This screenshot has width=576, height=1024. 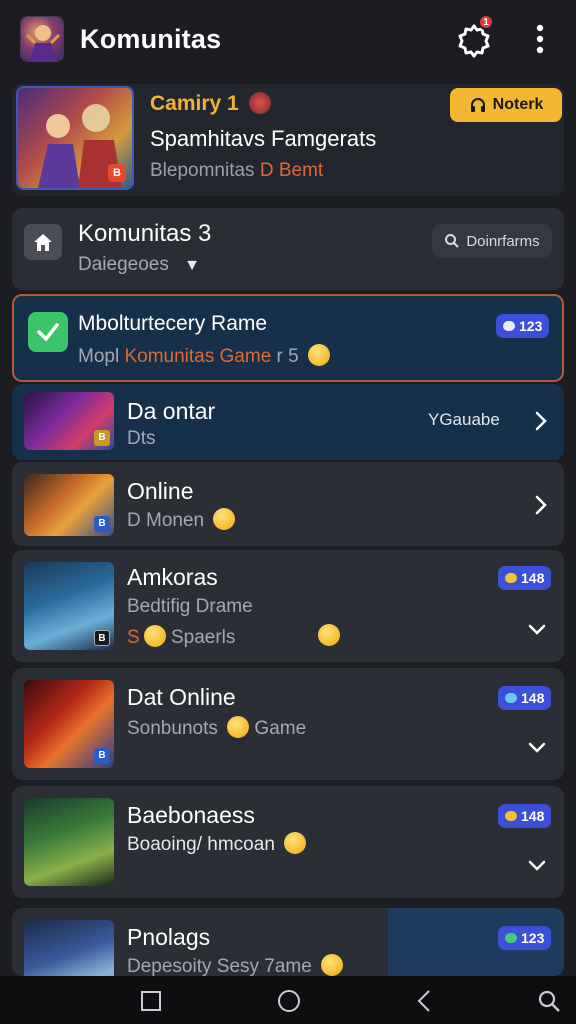 I want to click on list-item: B Online D Monen, so click(x=288, y=504).